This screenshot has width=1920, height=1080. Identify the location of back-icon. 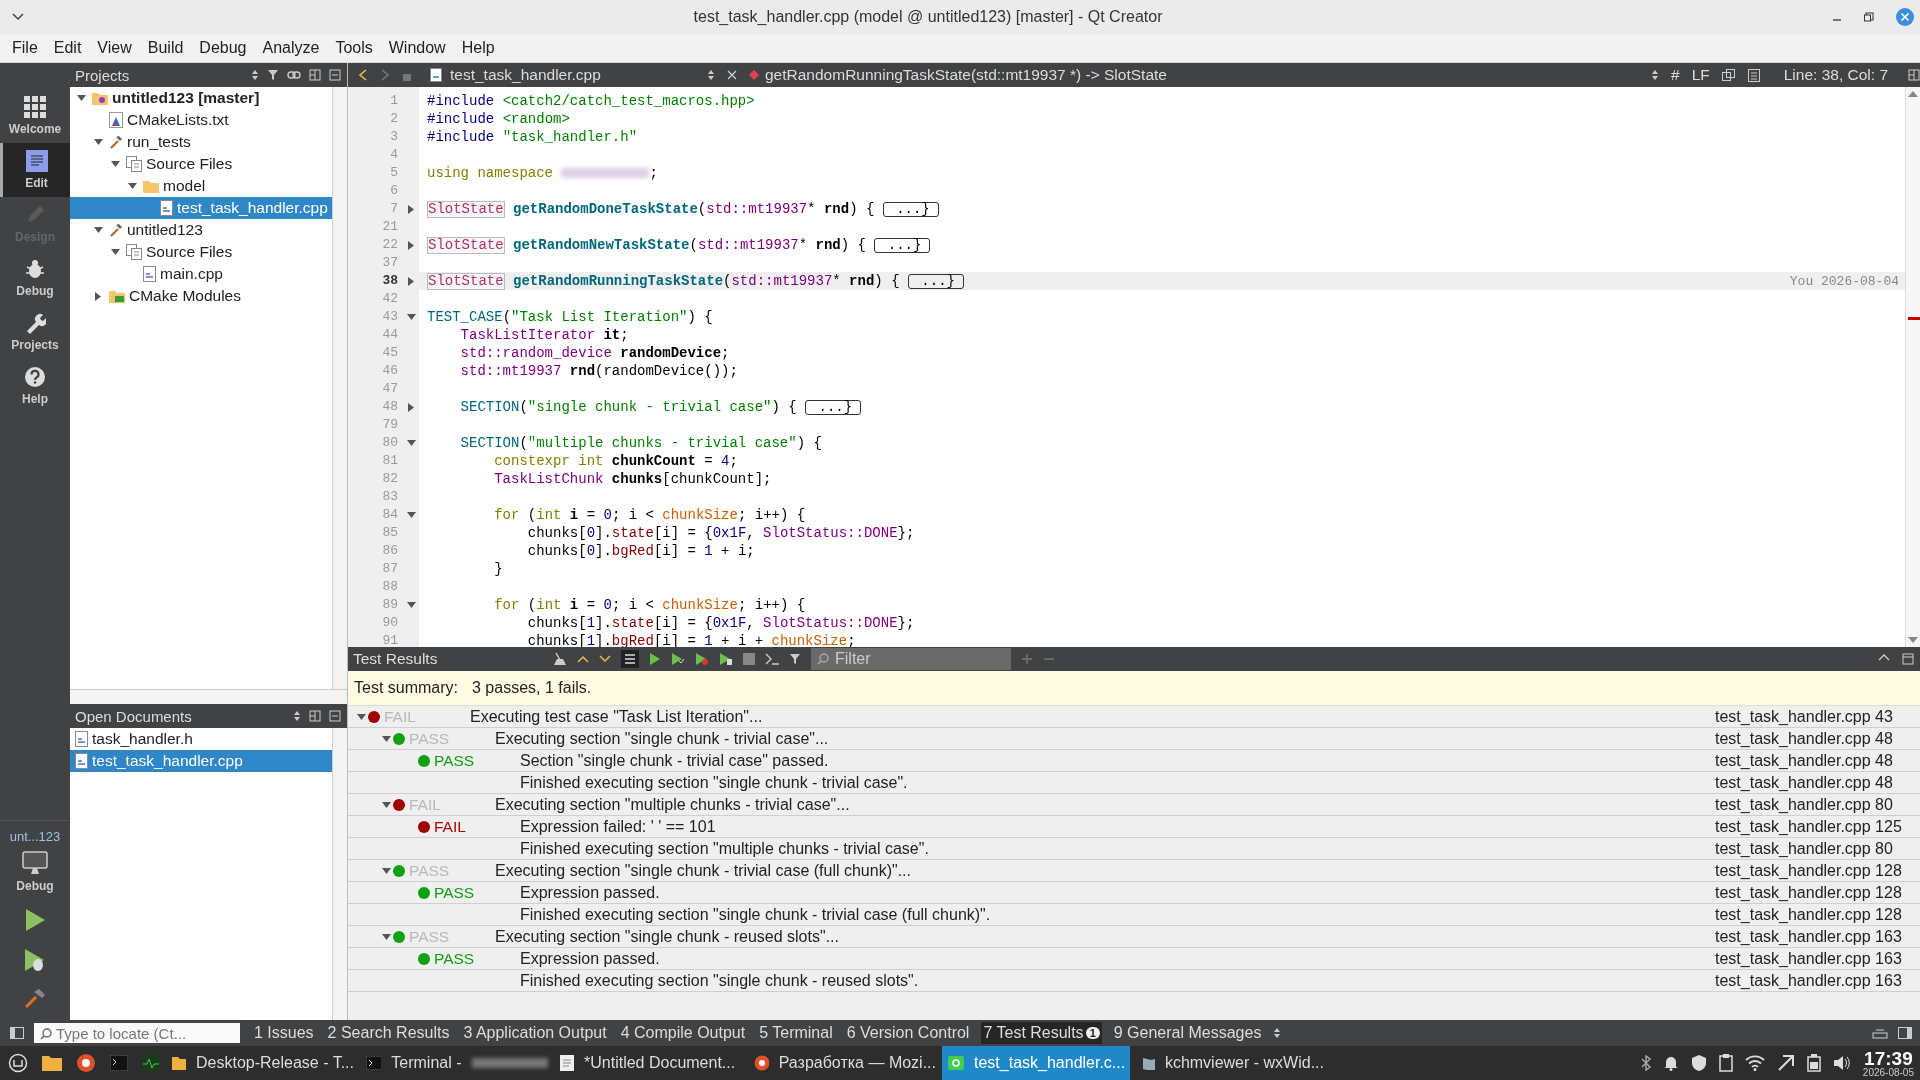
(363, 75).